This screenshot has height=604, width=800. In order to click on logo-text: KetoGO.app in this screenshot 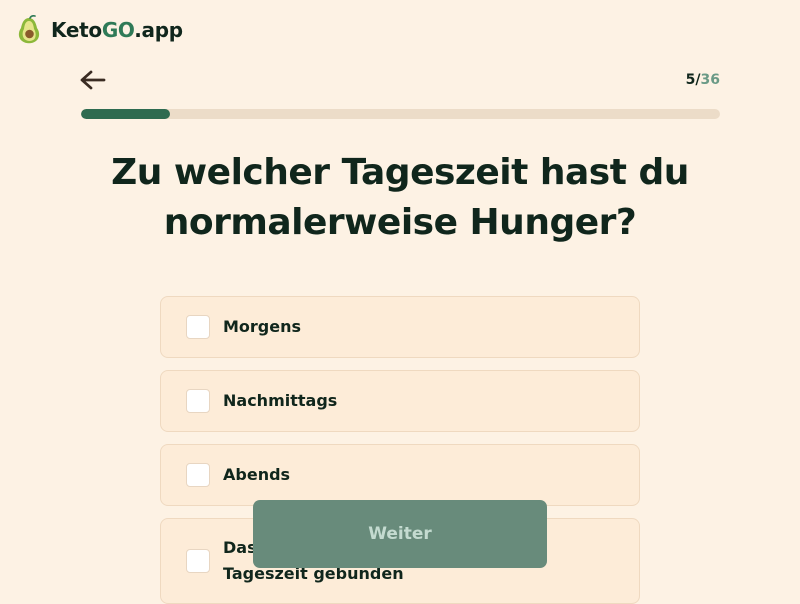, I will do `click(117, 30)`.